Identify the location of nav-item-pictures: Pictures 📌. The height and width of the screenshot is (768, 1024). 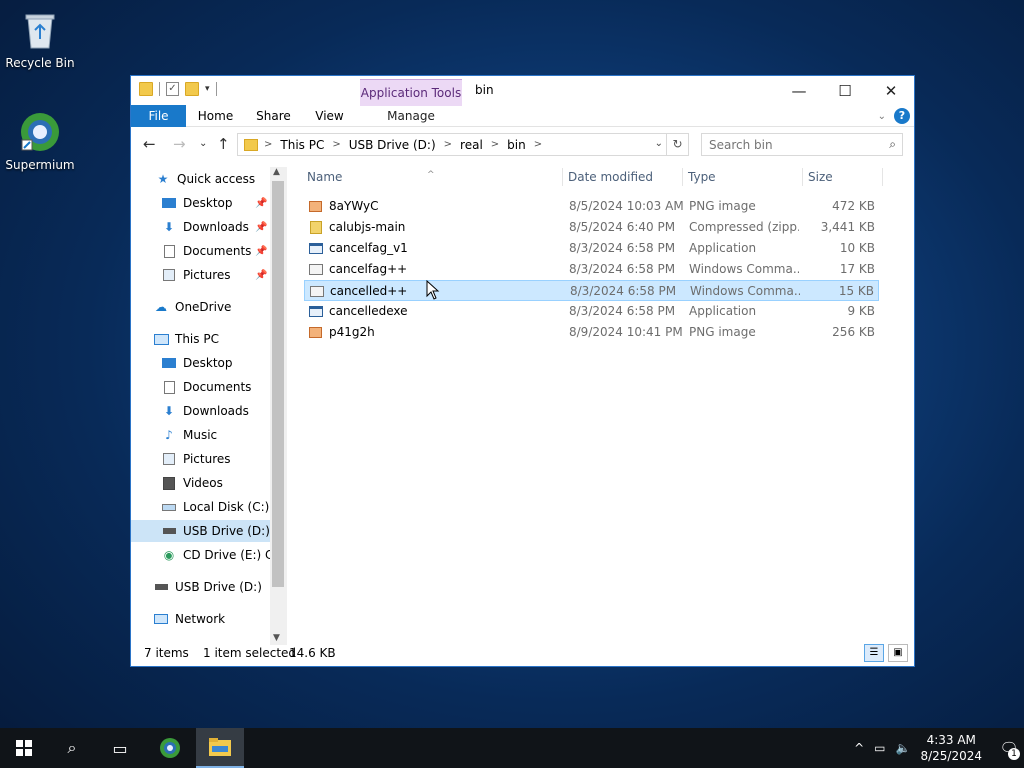
(216, 275).